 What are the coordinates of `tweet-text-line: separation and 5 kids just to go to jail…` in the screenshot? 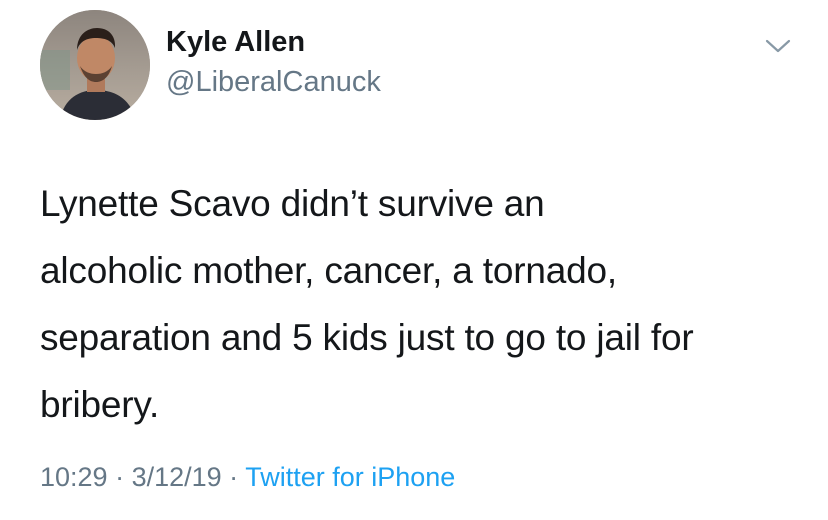 It's located at (367, 337).